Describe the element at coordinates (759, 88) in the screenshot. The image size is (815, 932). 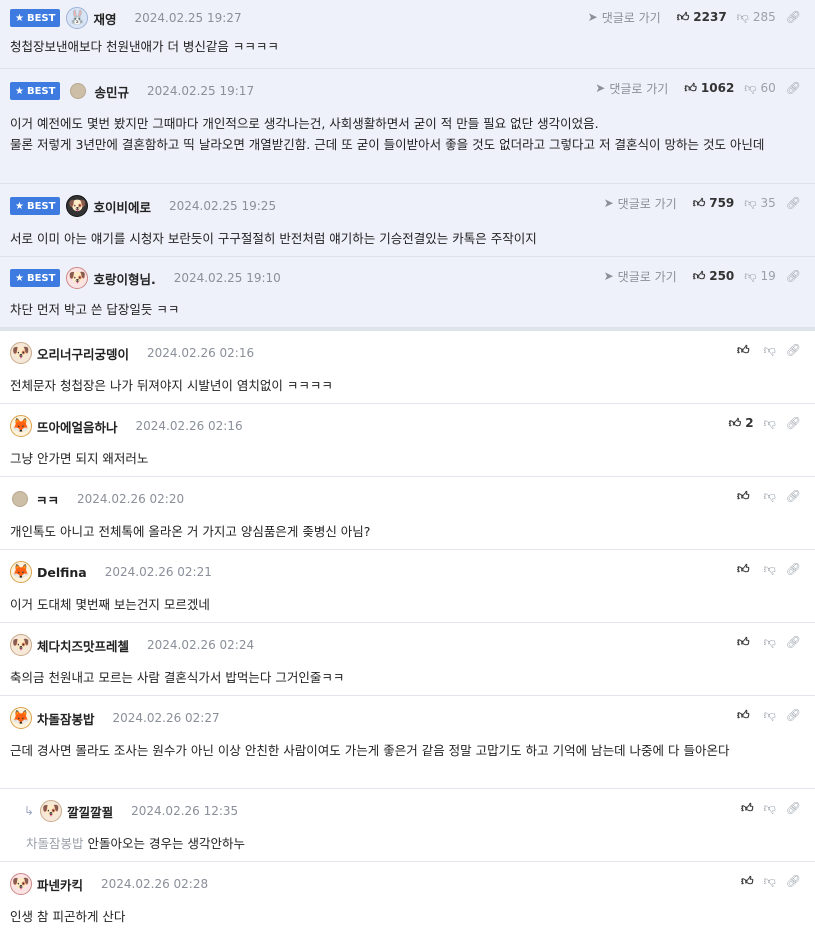
I see `downvote-button: 👎︎ 60` at that location.